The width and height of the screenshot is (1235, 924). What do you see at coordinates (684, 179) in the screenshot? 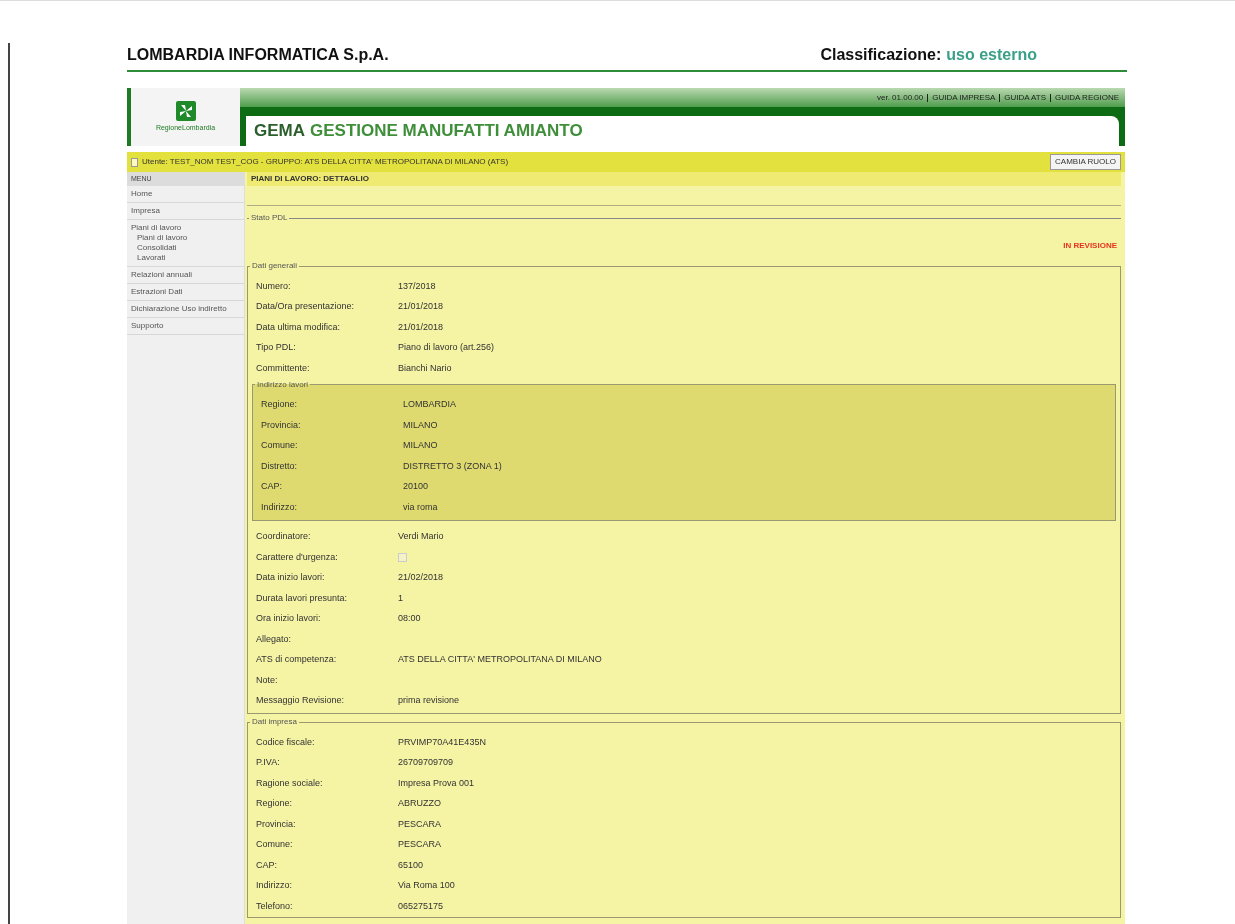
I see `page-title: PIANI DI LAVORO: DETTAGLIO` at bounding box center [684, 179].